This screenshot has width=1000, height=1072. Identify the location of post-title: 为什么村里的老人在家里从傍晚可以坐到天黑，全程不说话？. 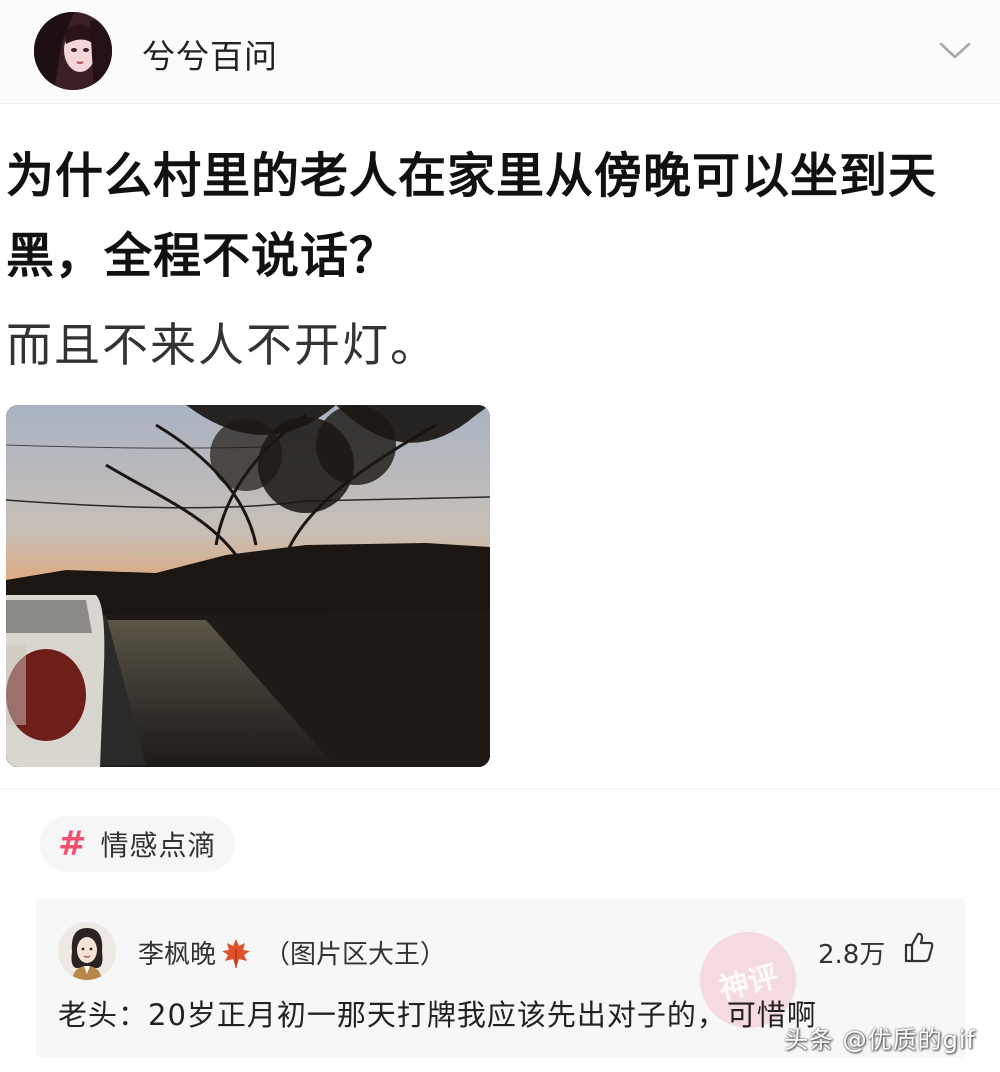
(472, 216).